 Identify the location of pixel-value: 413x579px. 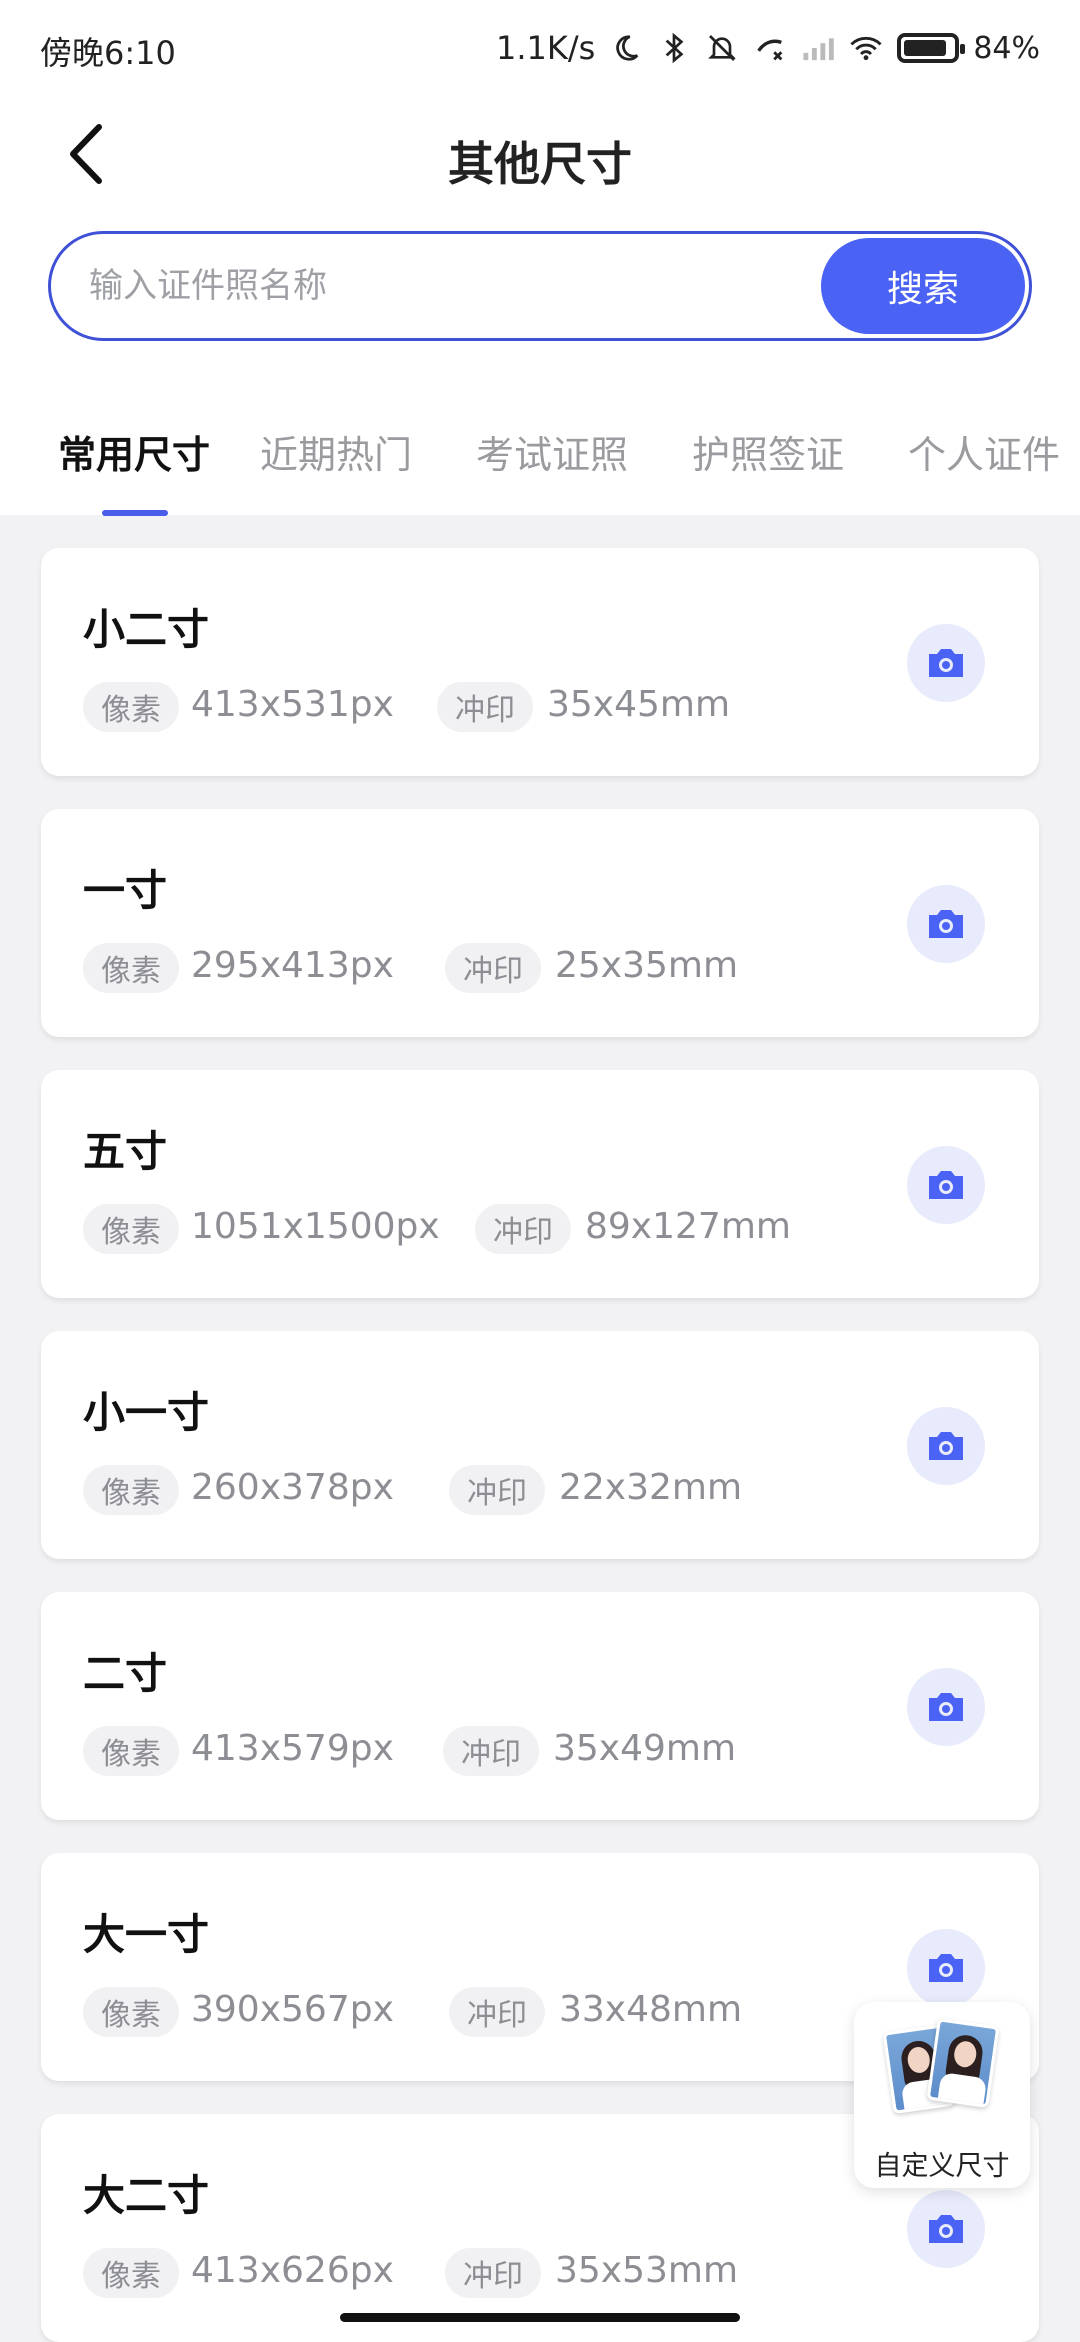
(292, 1748).